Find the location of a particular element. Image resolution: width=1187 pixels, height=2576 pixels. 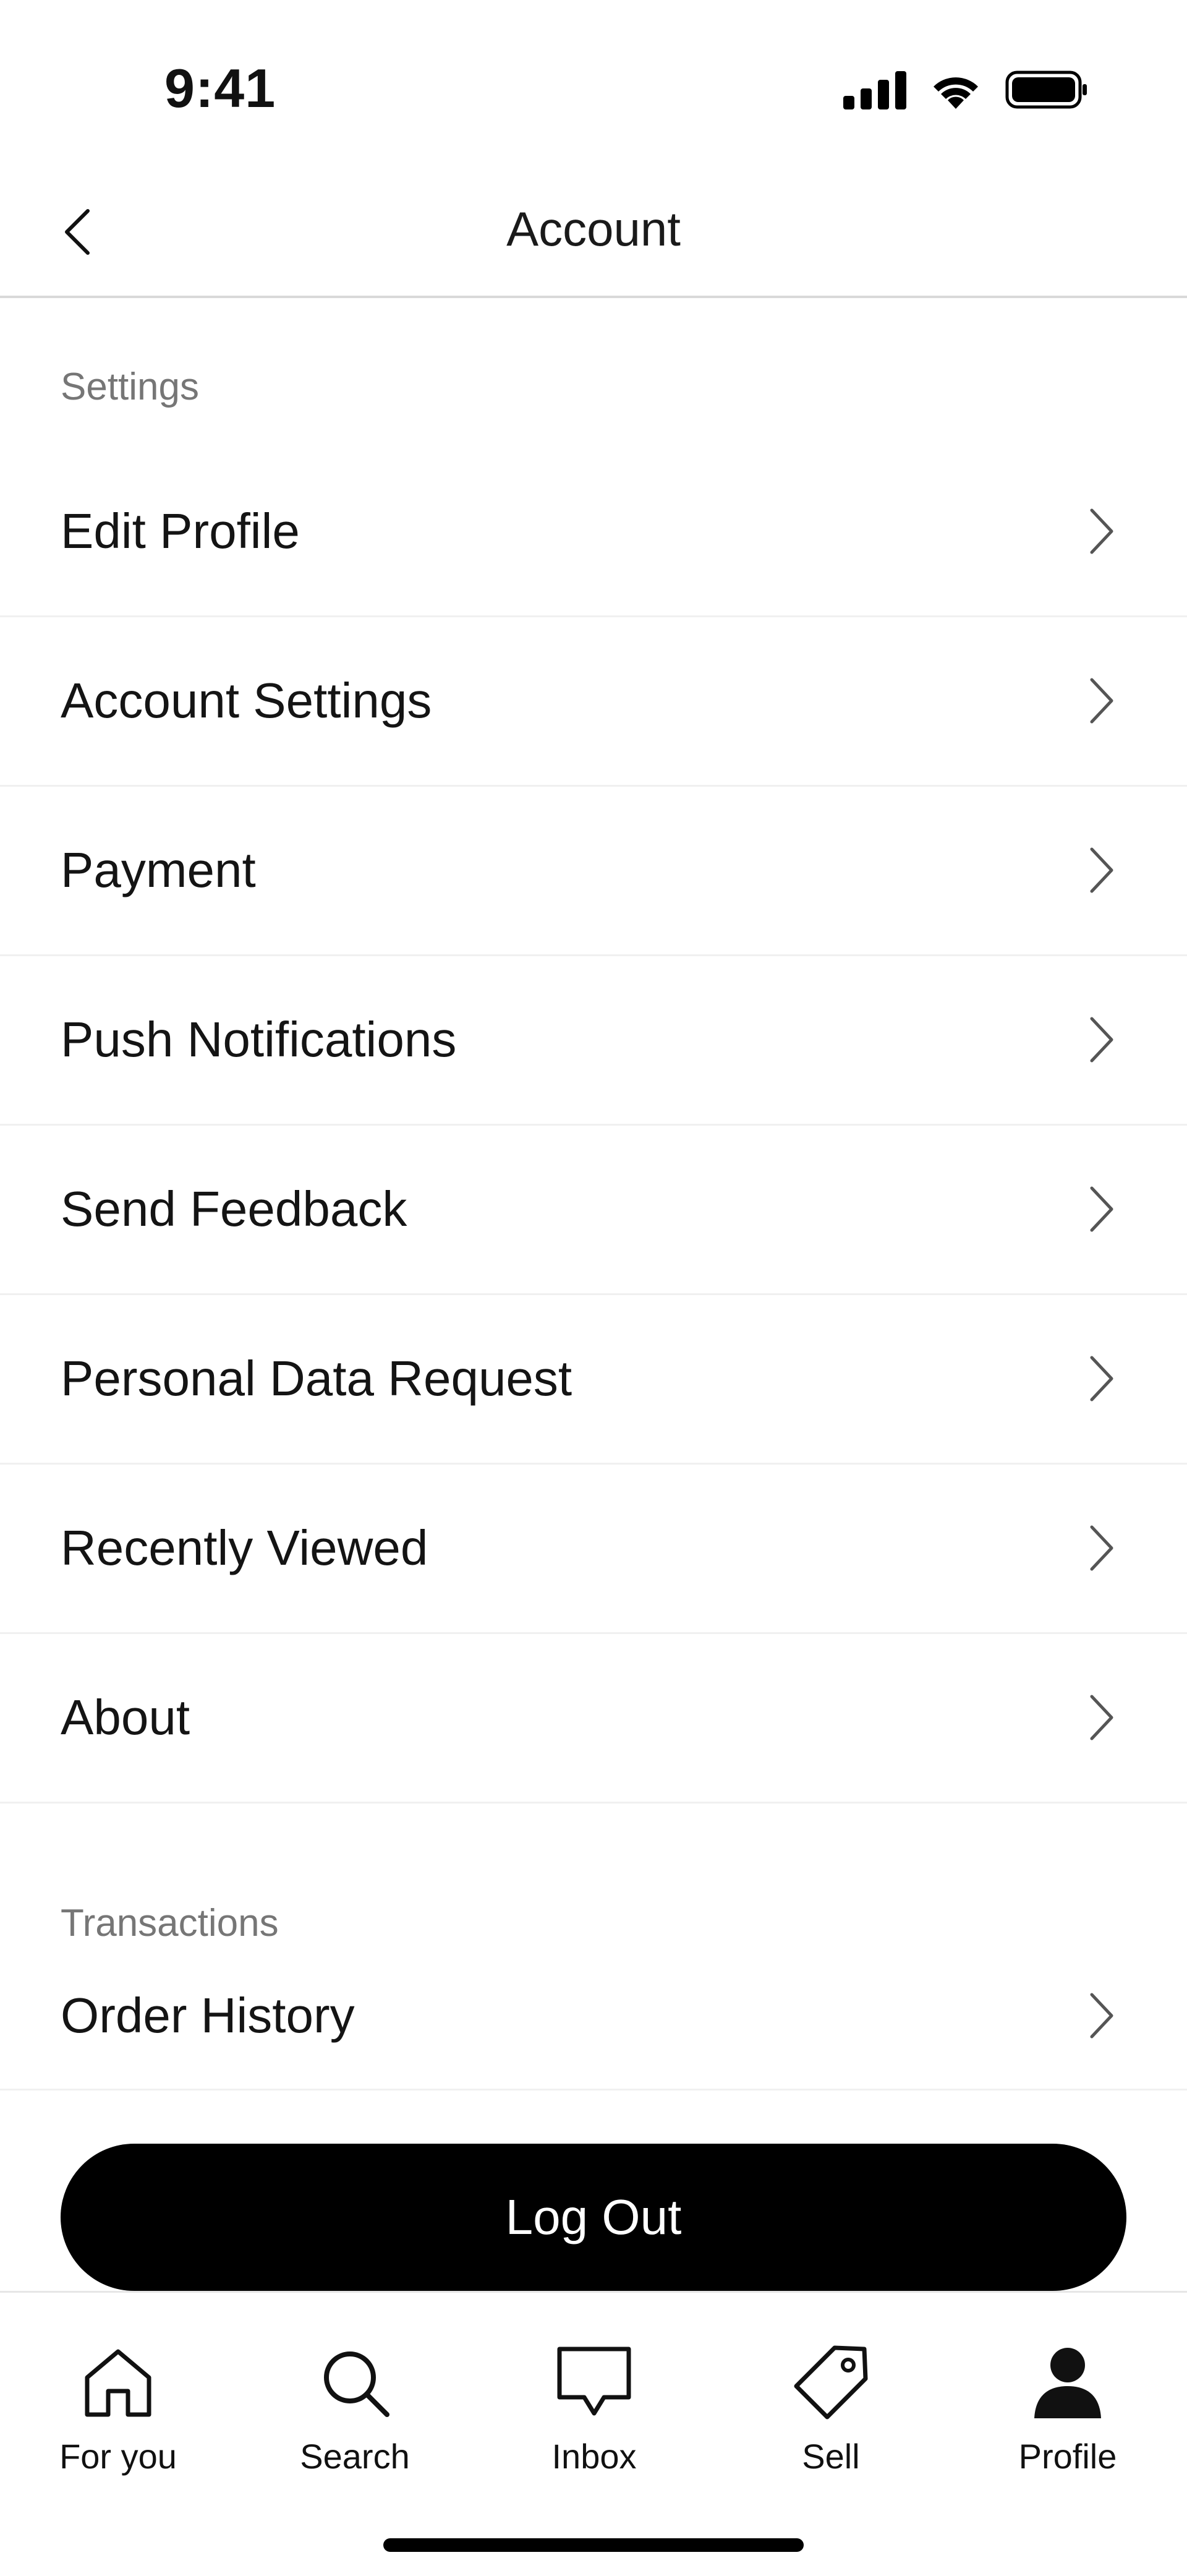

menu-item-label: Order History is located at coordinates (208, 2016).